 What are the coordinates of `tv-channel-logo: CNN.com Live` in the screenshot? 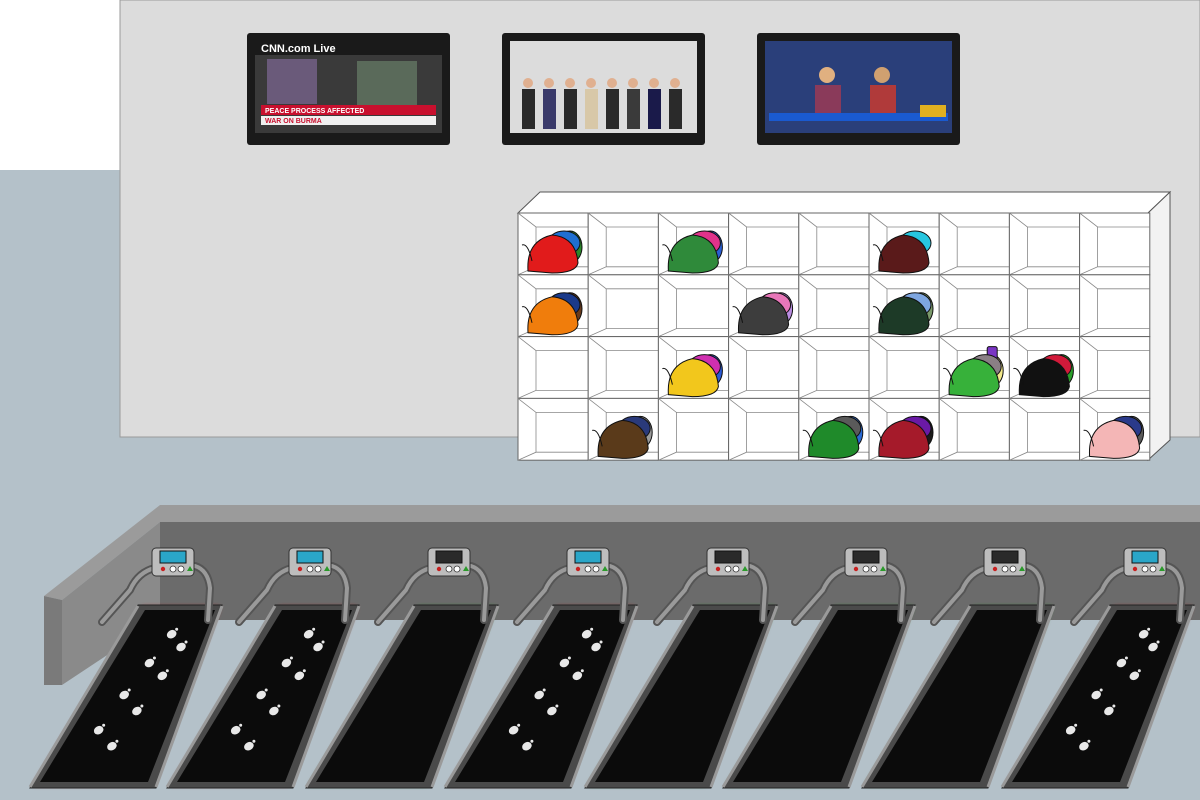 It's located at (298, 49).